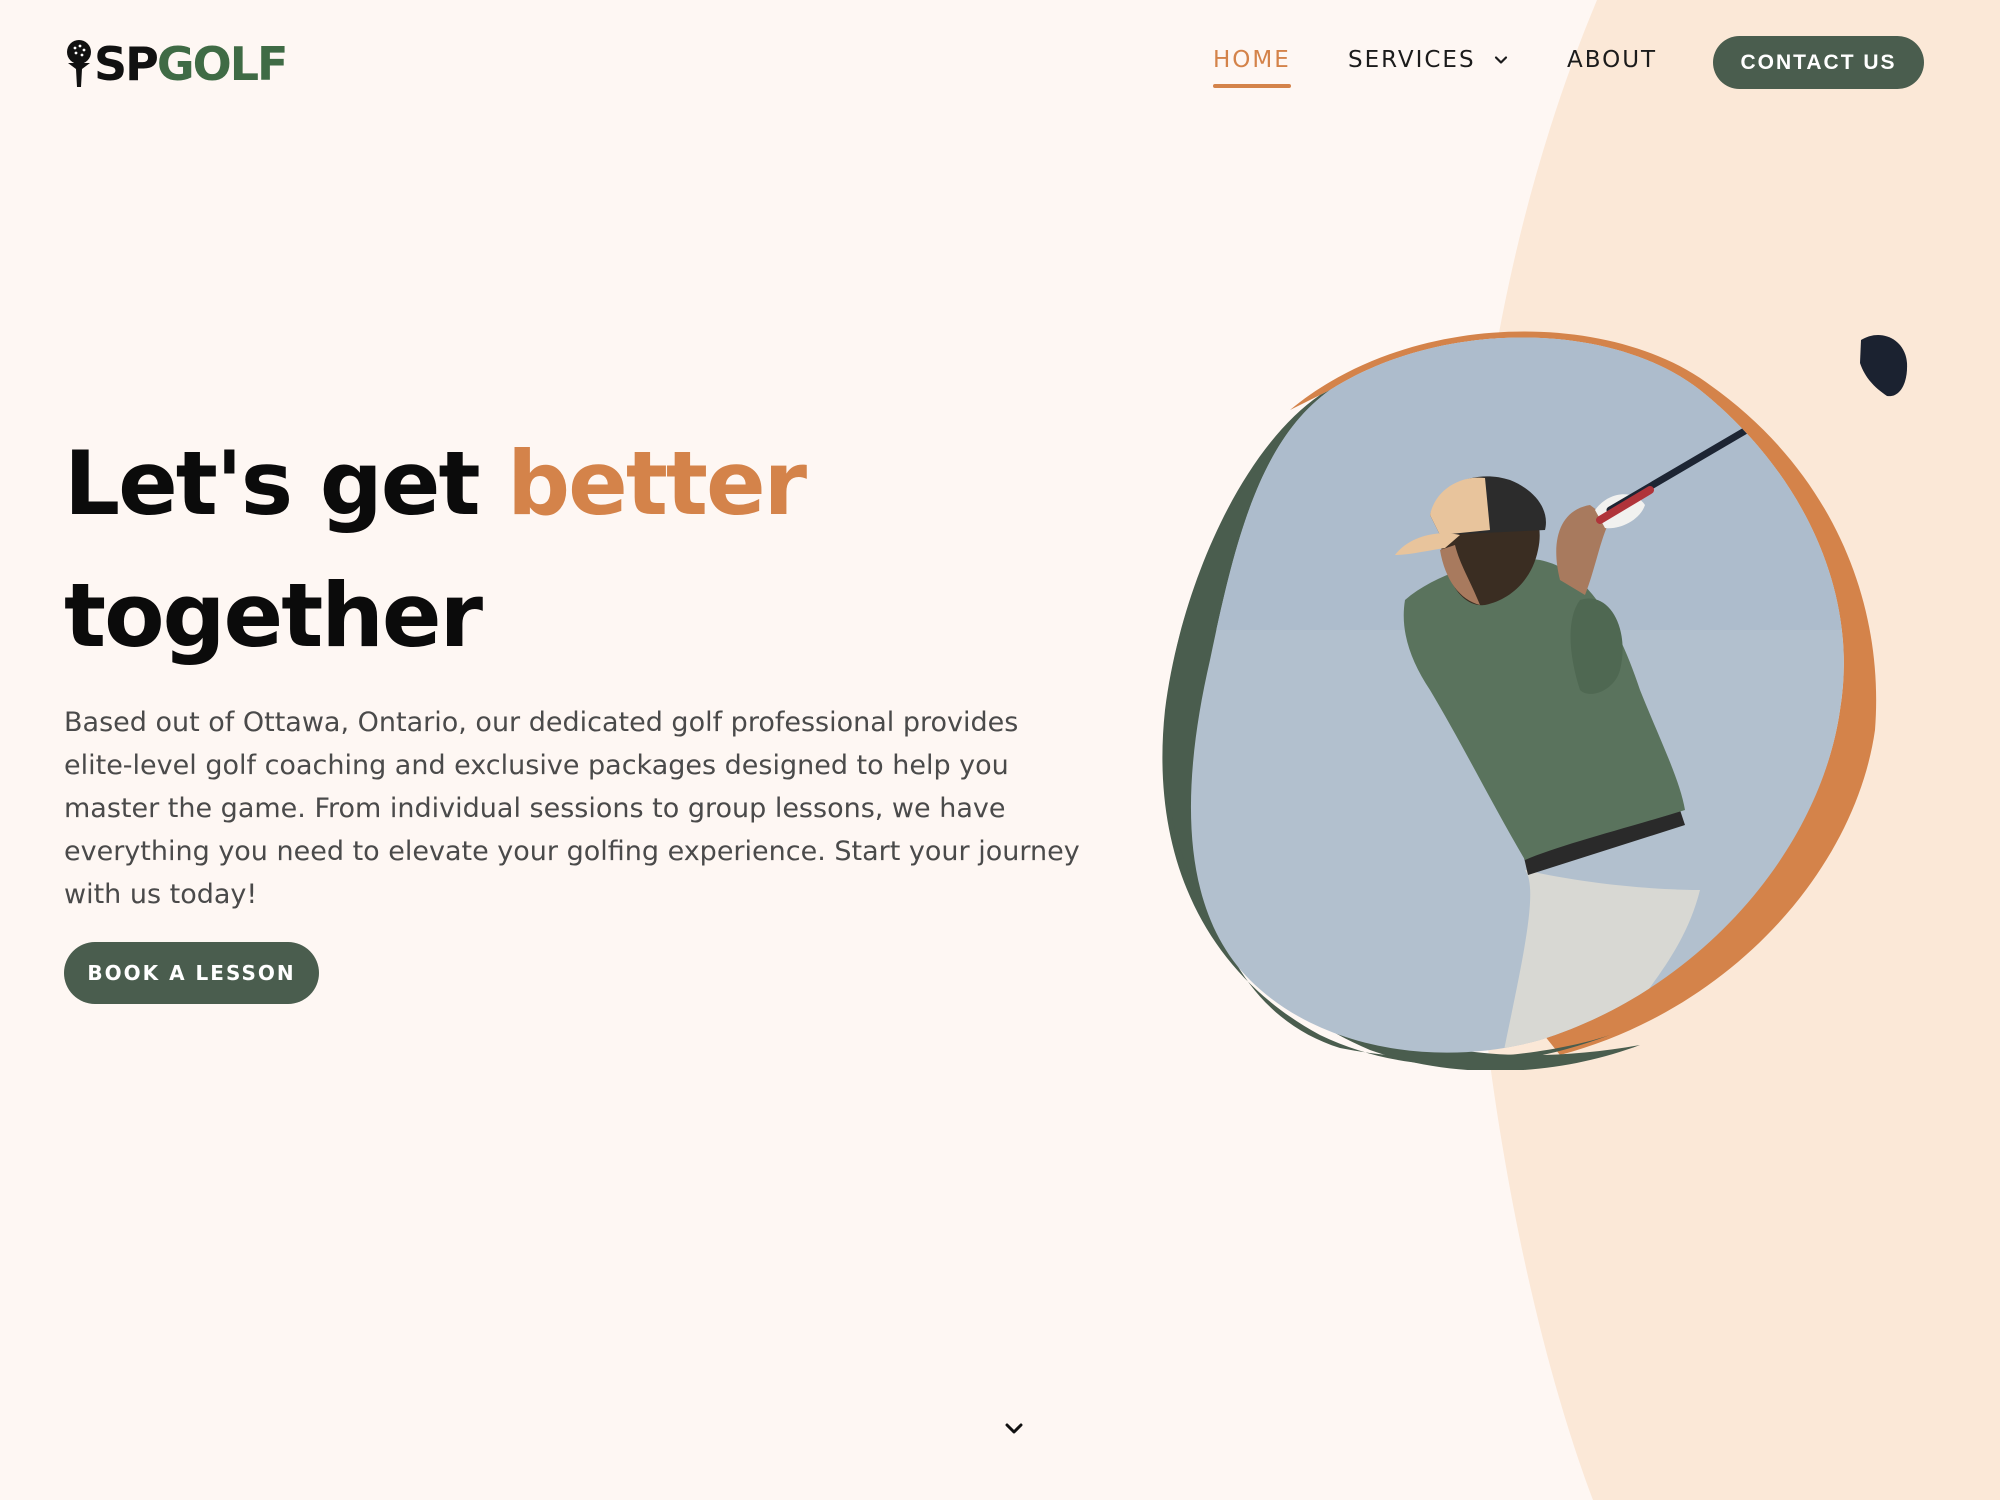  I want to click on nav-home-label: HOME, so click(1252, 60).